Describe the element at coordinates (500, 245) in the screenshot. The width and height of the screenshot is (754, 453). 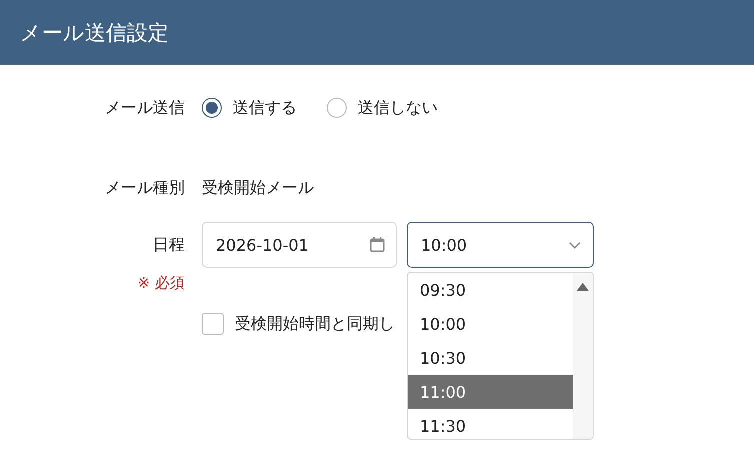
I see `time-select: 10:00` at that location.